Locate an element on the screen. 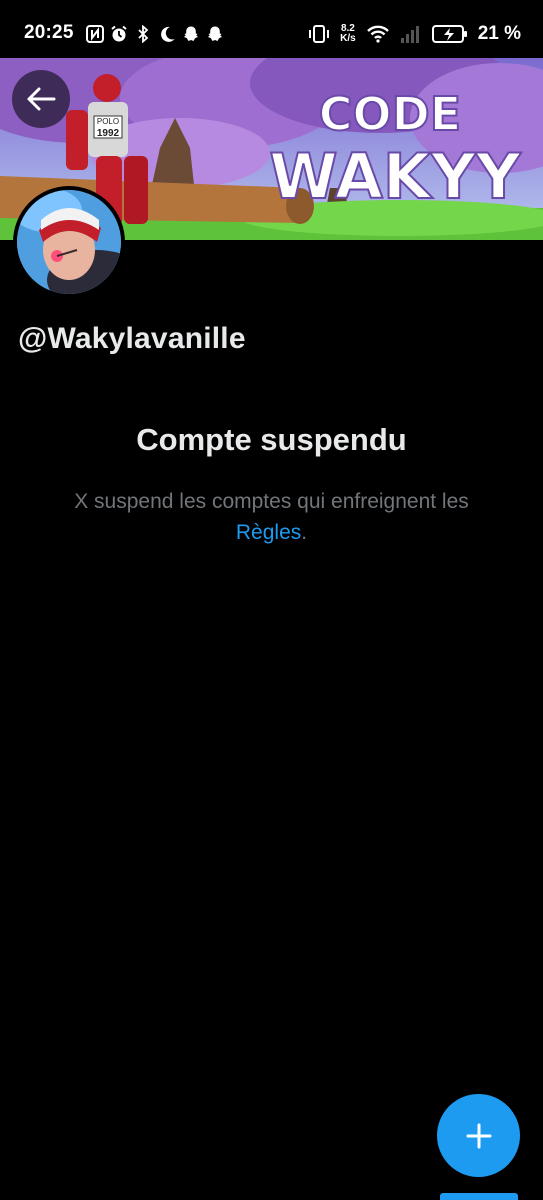 The width and height of the screenshot is (543, 1200). status-bar: 20:25 8.2 K/s 21 % is located at coordinates (271, 29).